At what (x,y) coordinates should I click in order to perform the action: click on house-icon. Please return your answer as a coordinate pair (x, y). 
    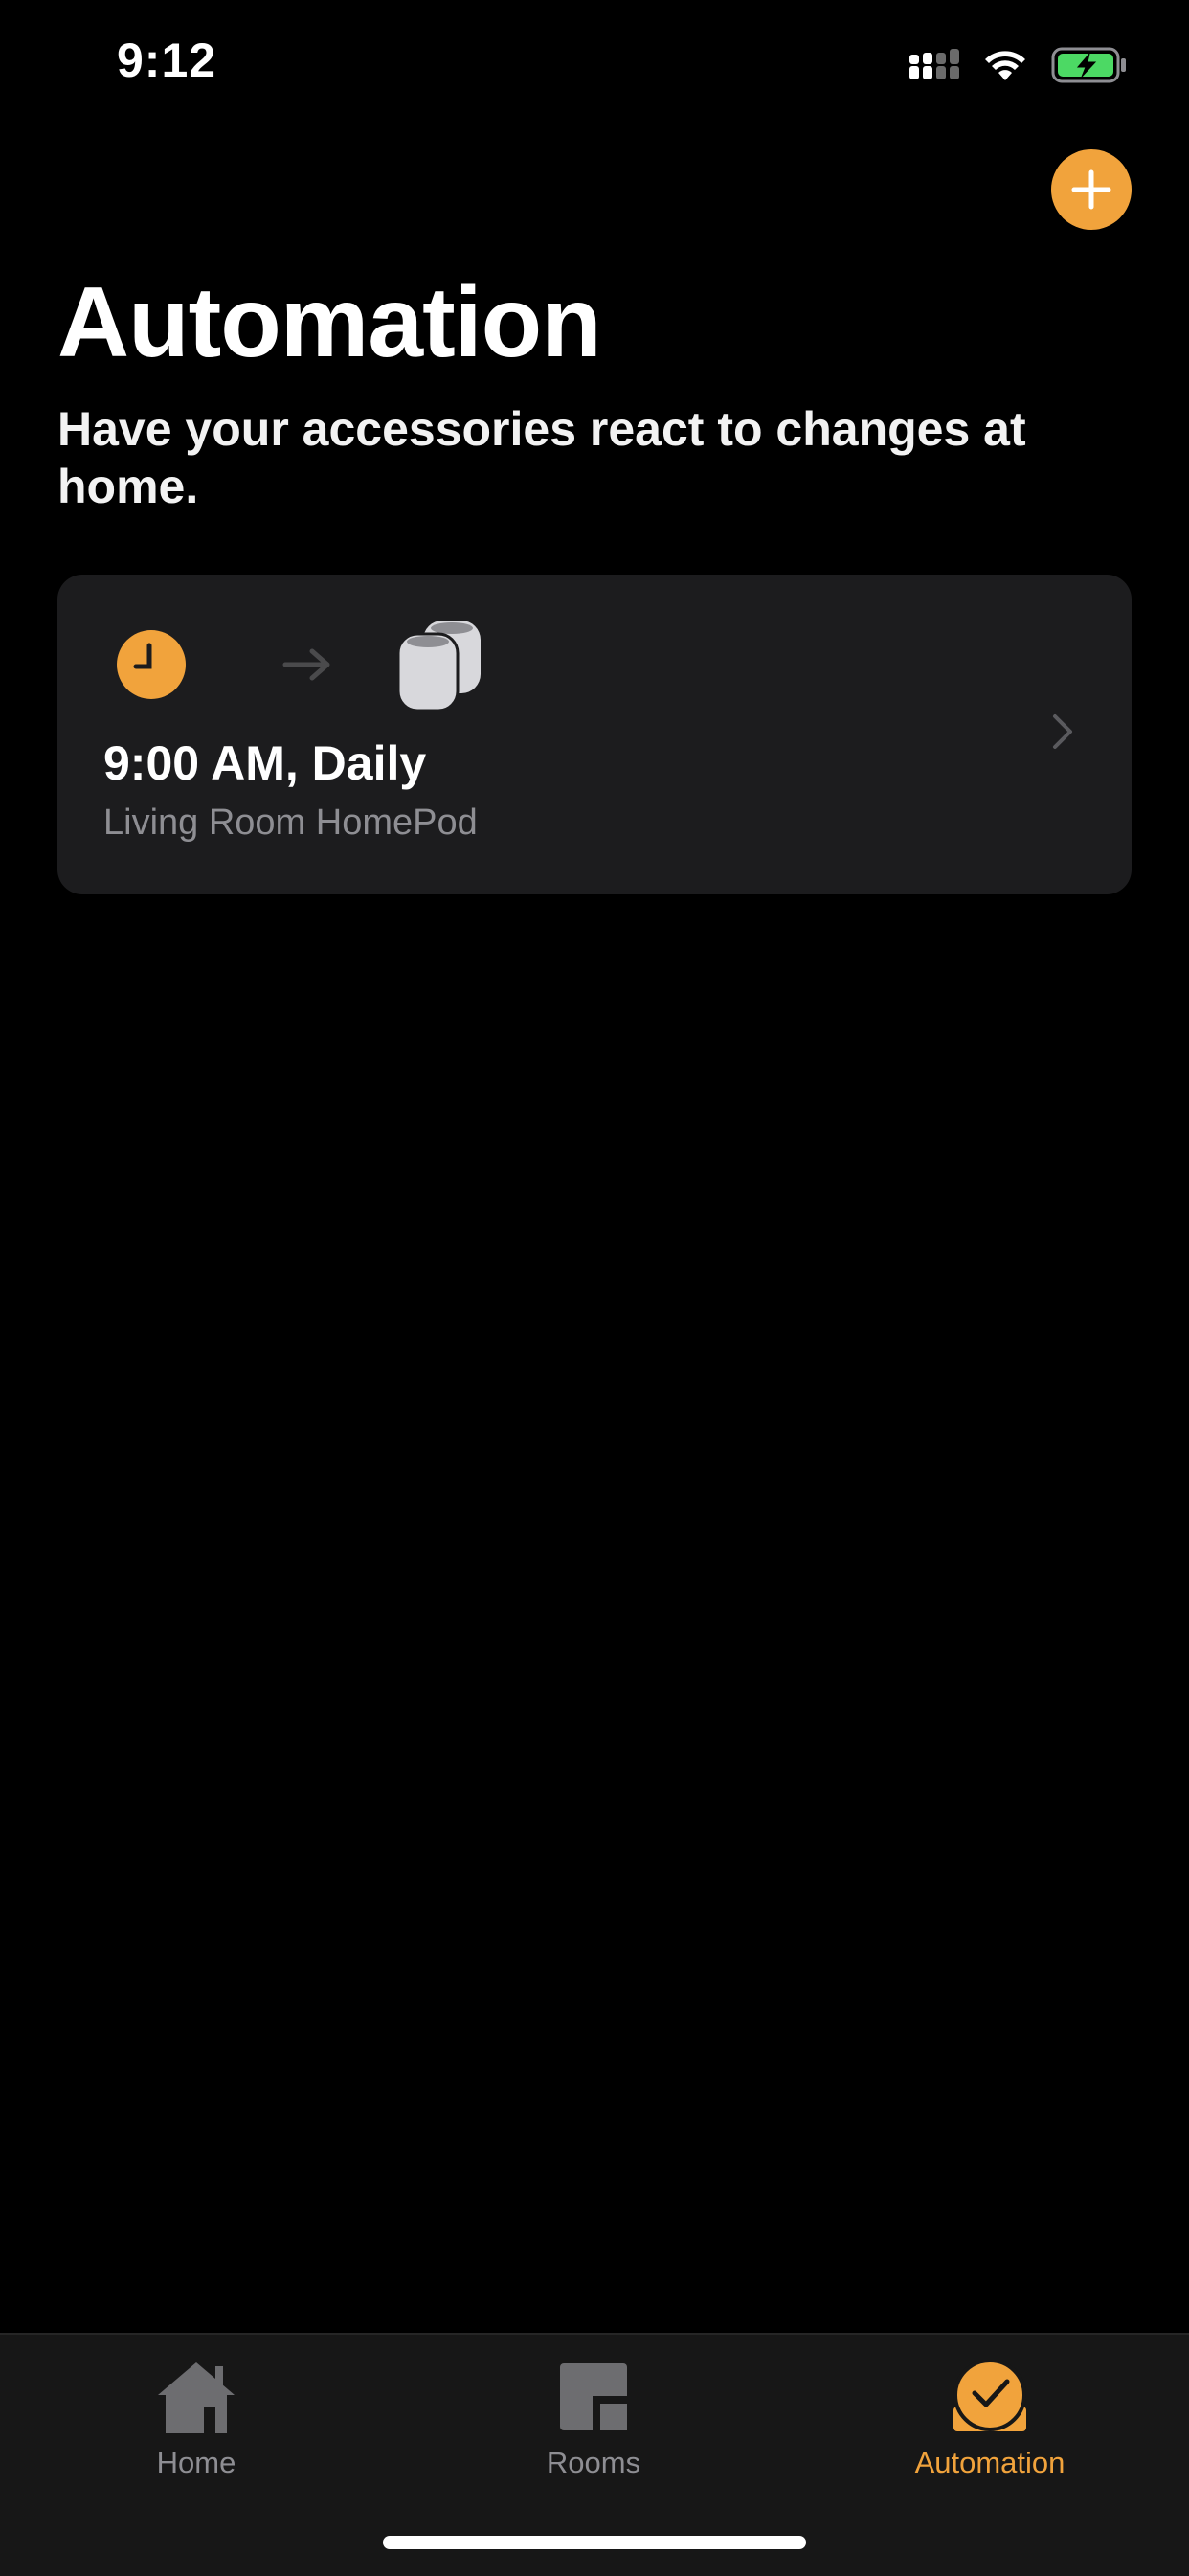
    Looking at the image, I should click on (196, 2397).